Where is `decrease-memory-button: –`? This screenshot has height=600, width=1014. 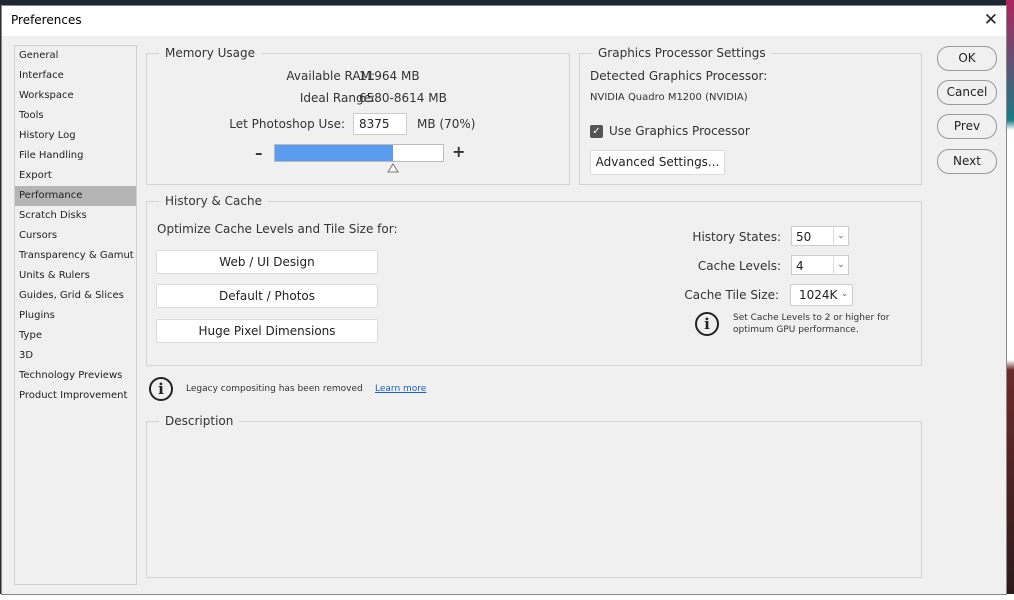 decrease-memory-button: – is located at coordinates (259, 153).